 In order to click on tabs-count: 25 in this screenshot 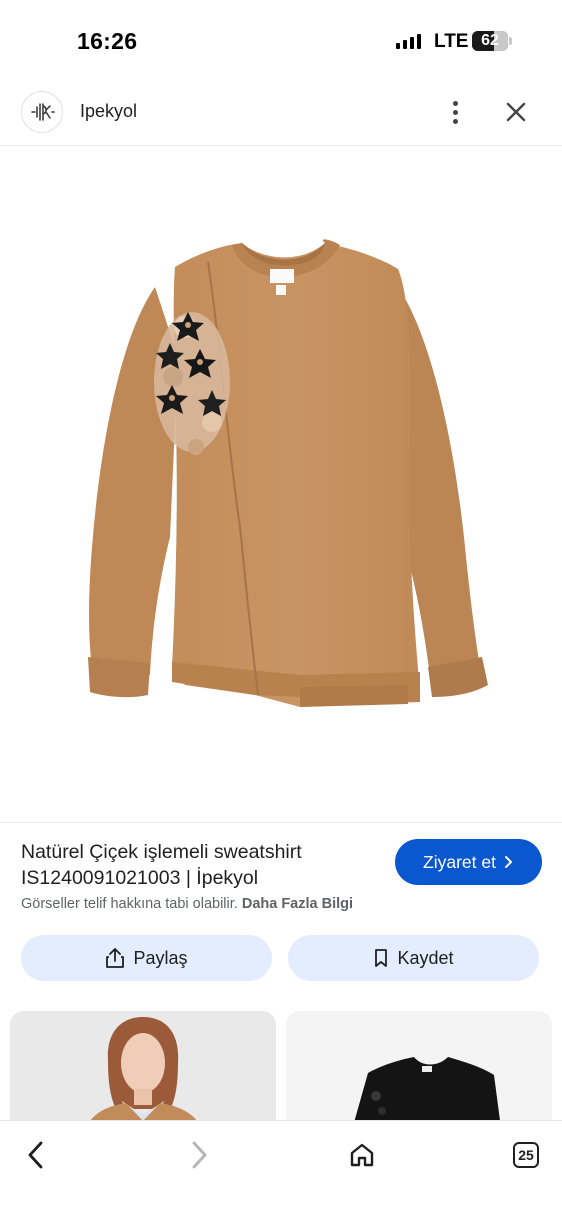, I will do `click(526, 1155)`.